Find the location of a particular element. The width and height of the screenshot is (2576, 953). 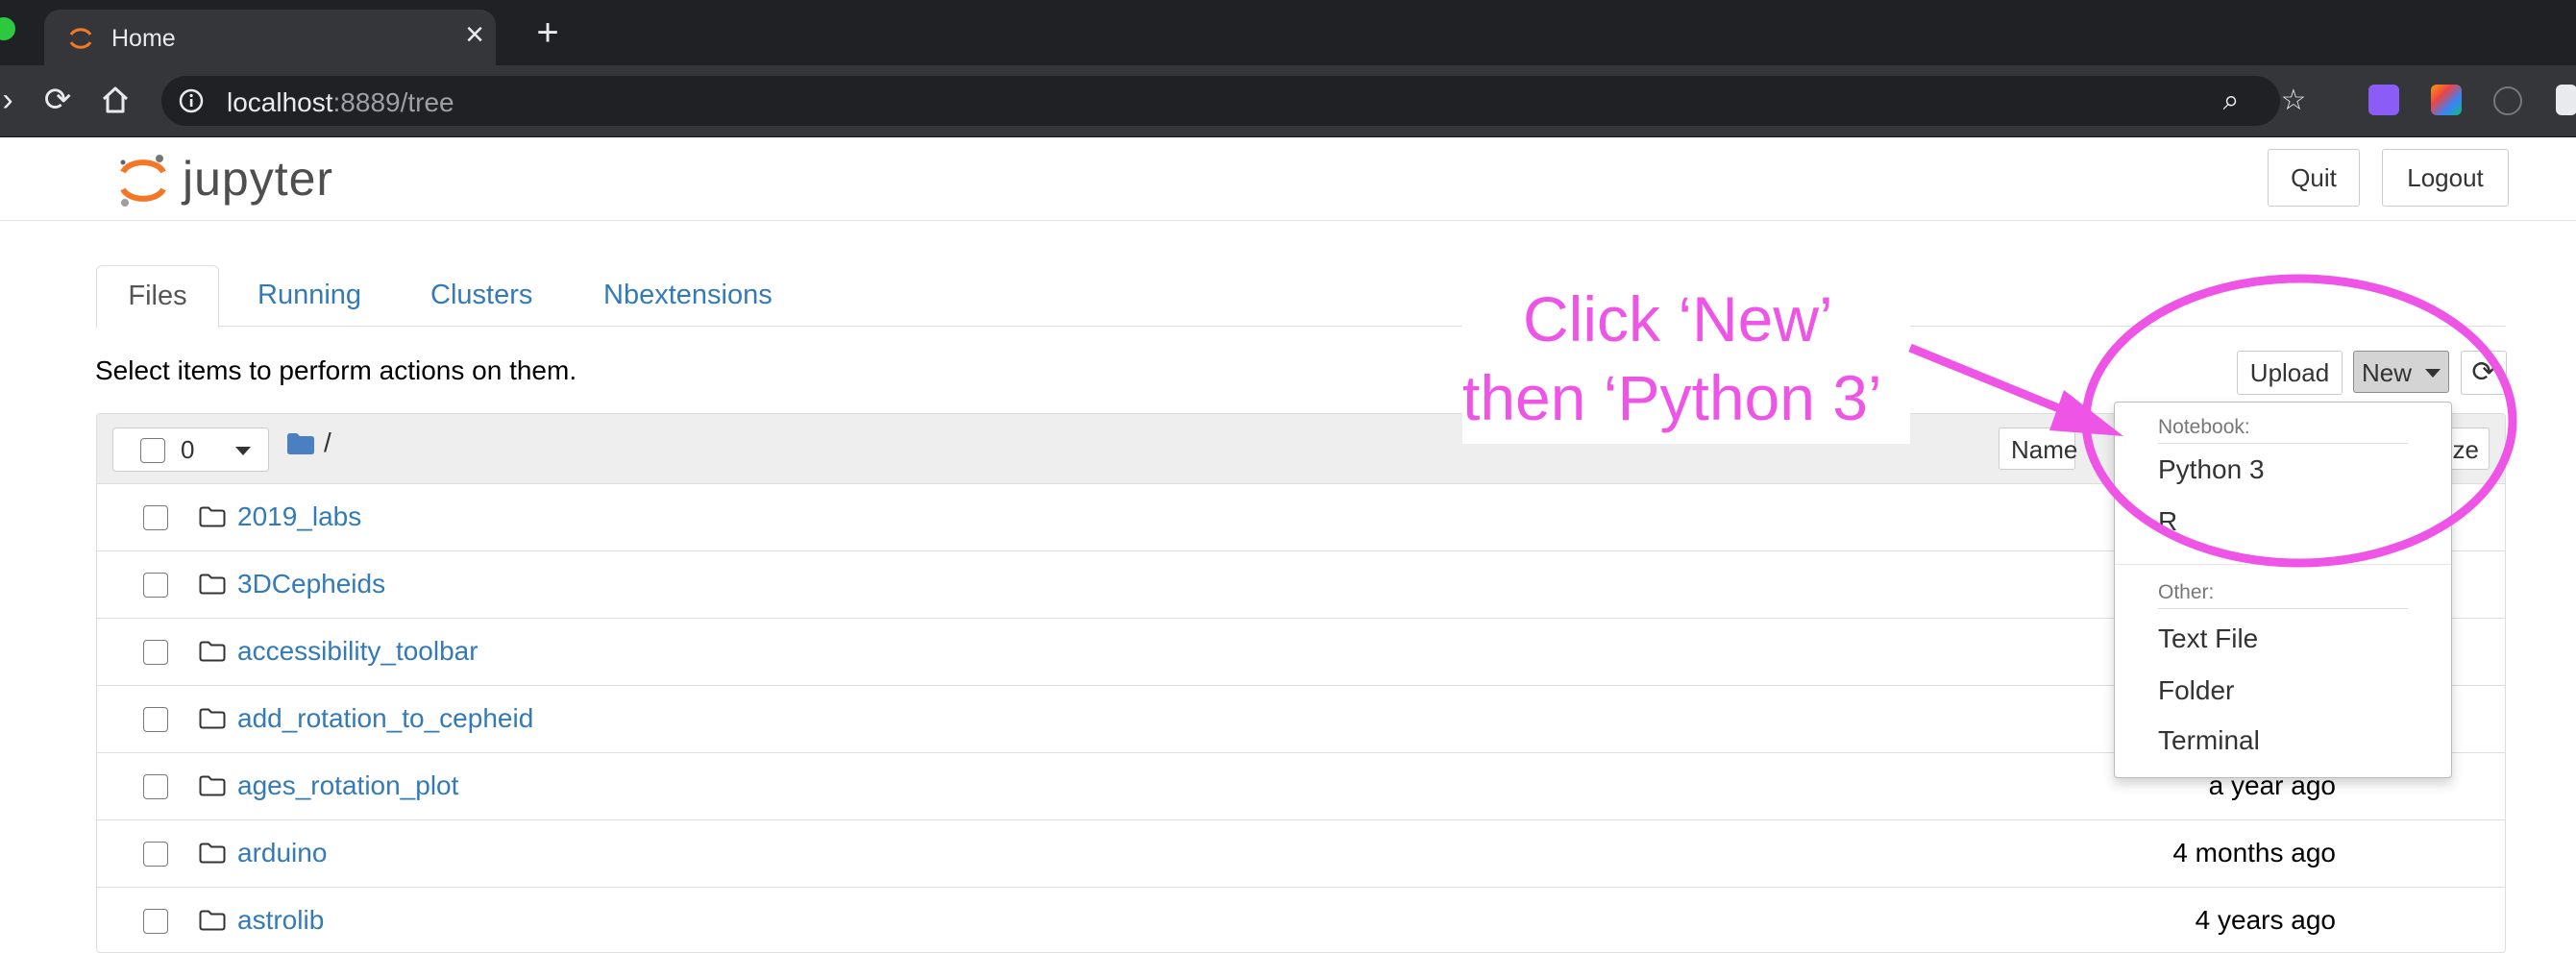

new-tab-plus-icon: + is located at coordinates (548, 33).